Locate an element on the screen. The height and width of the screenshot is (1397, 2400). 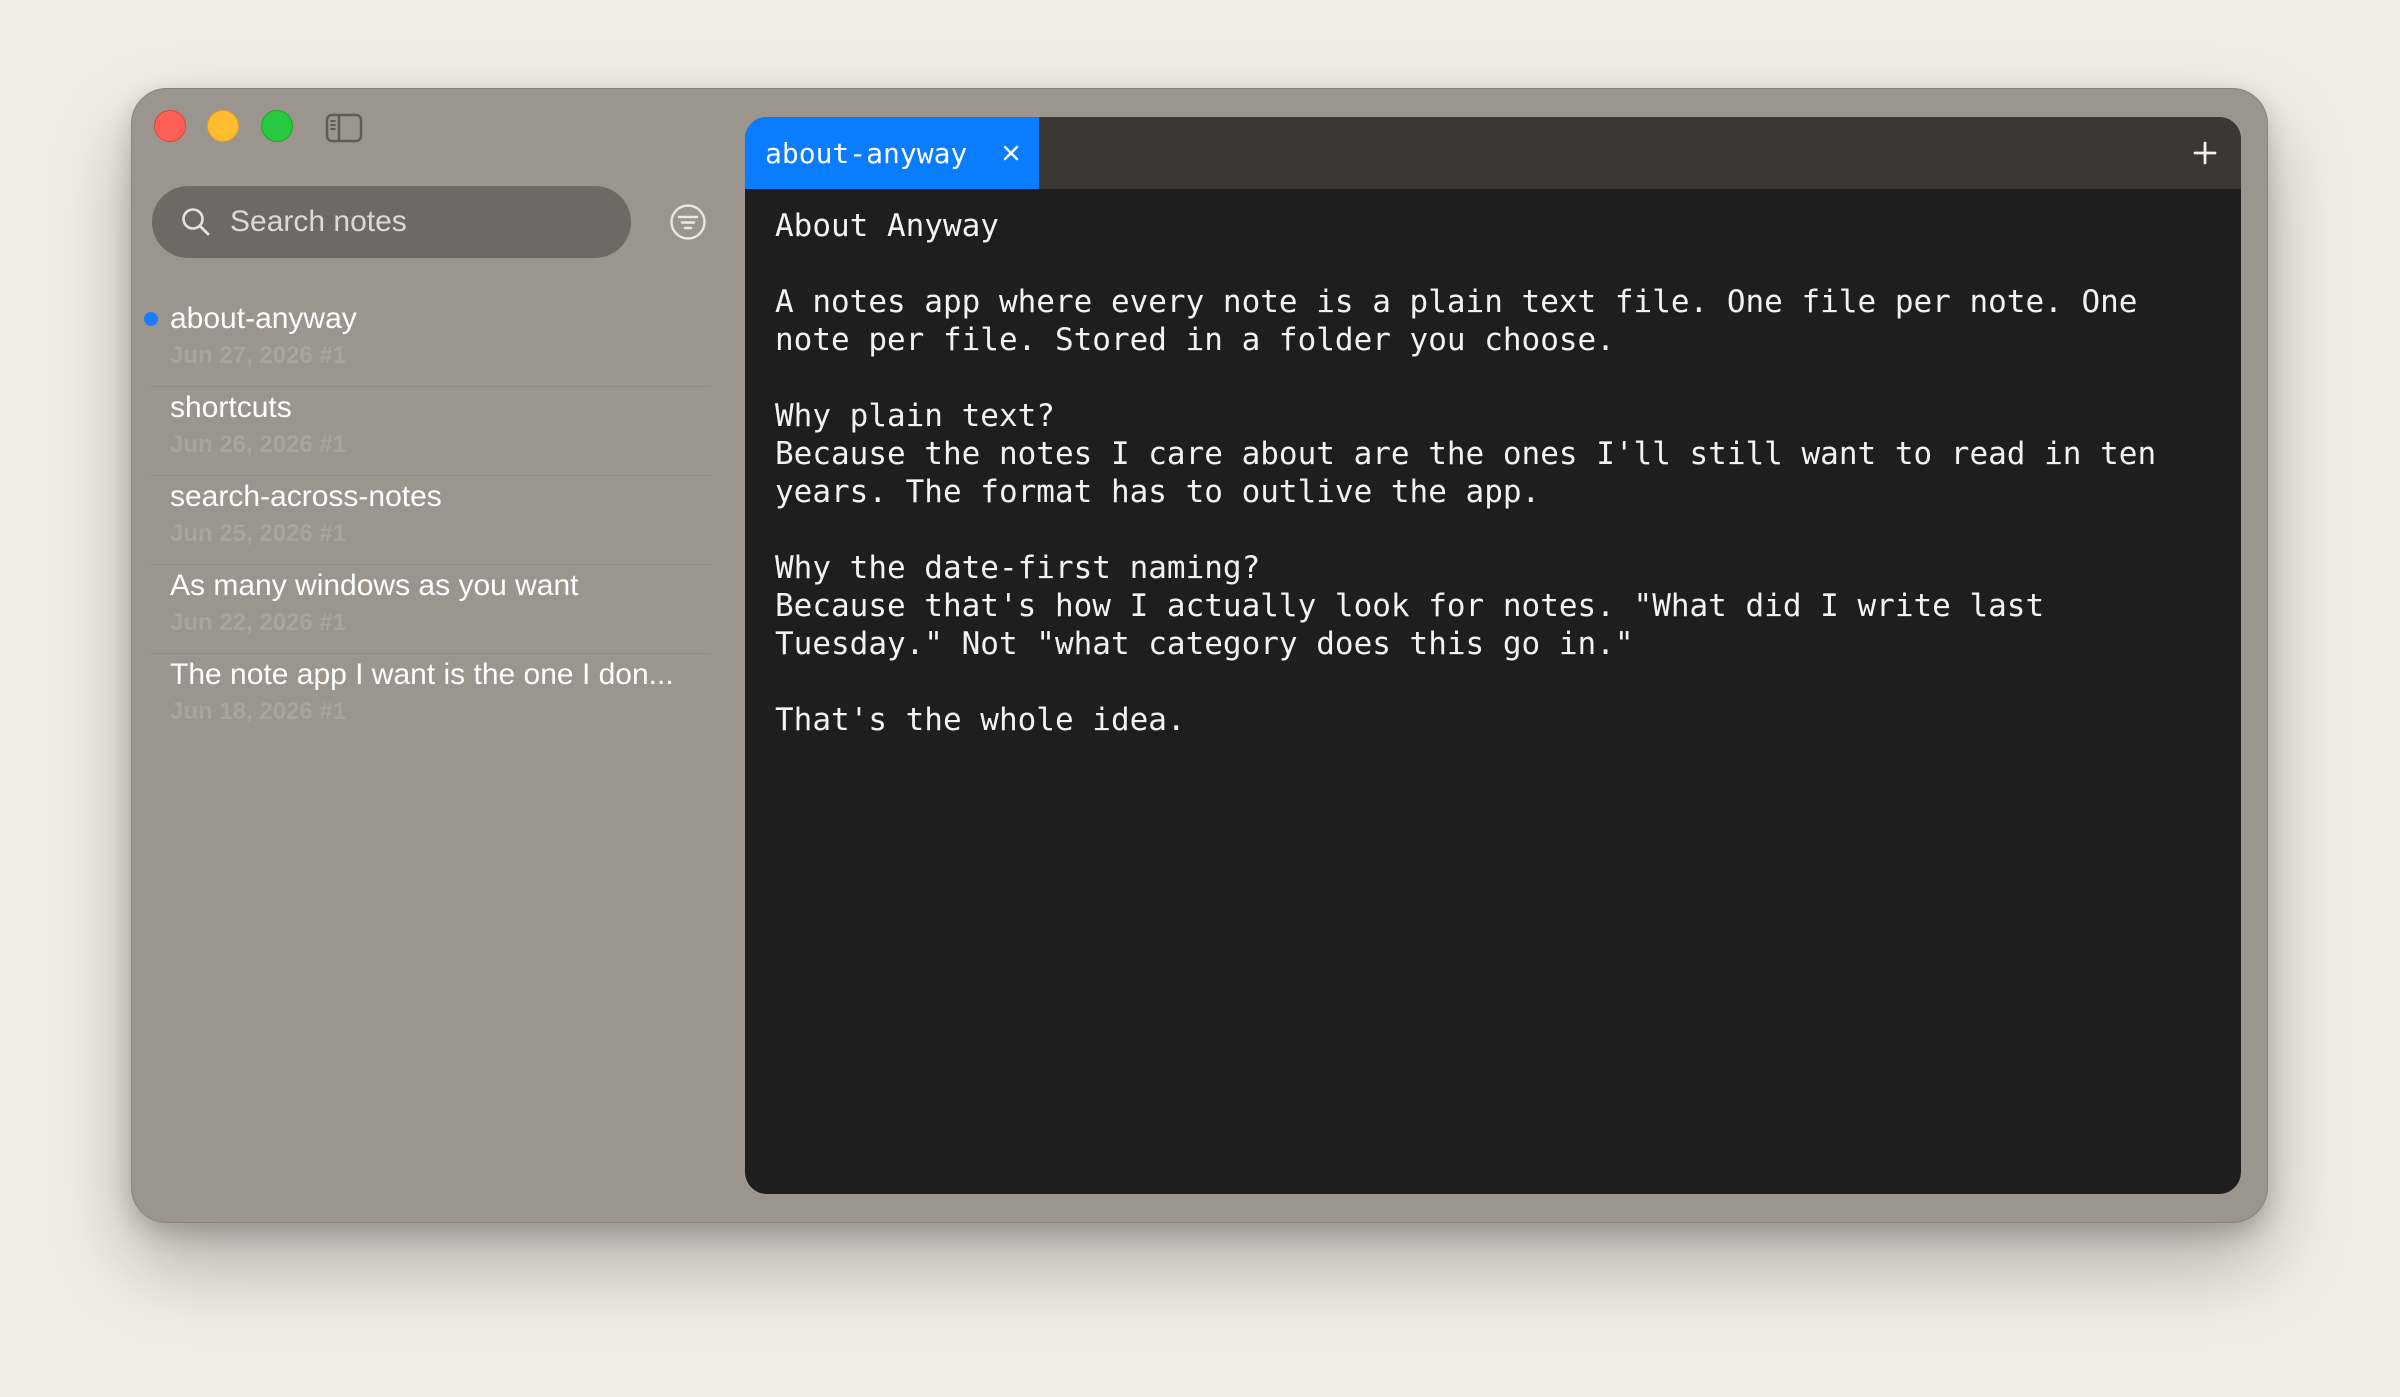
note-date: Jun 22, 2026 #1 is located at coordinates (258, 622).